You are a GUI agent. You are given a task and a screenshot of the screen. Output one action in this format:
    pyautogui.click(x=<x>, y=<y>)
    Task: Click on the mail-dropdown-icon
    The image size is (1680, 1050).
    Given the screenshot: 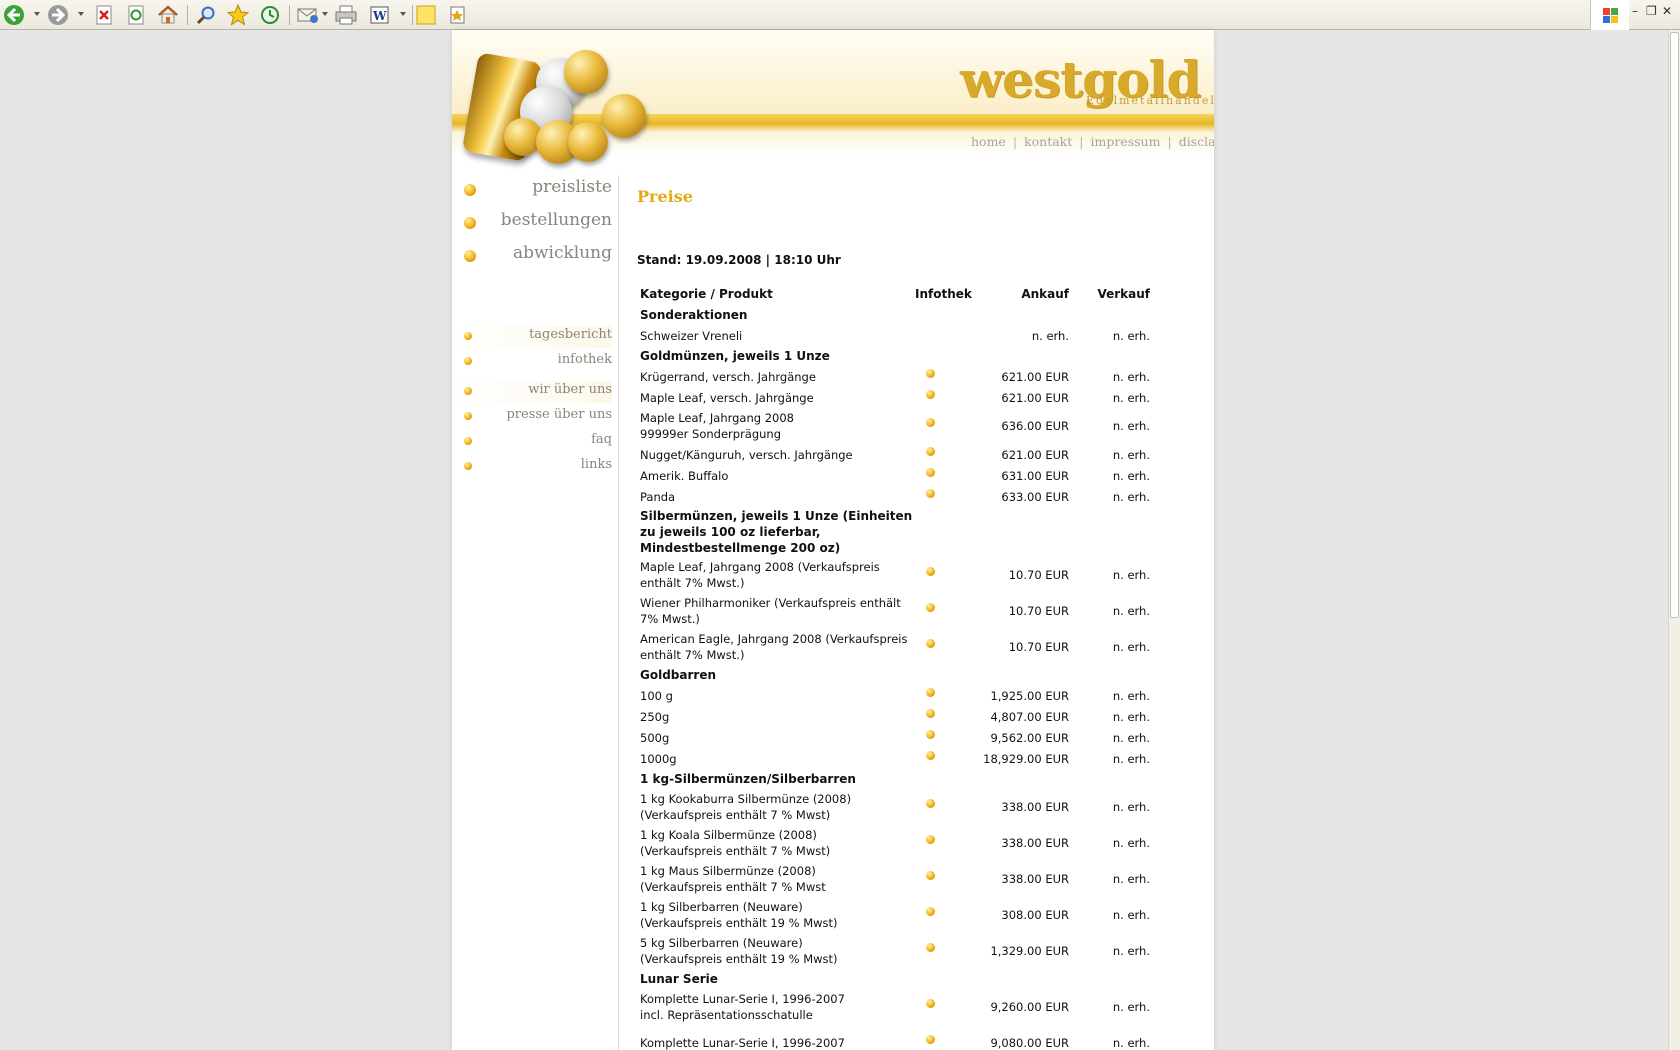 What is the action you would take?
    pyautogui.click(x=325, y=14)
    